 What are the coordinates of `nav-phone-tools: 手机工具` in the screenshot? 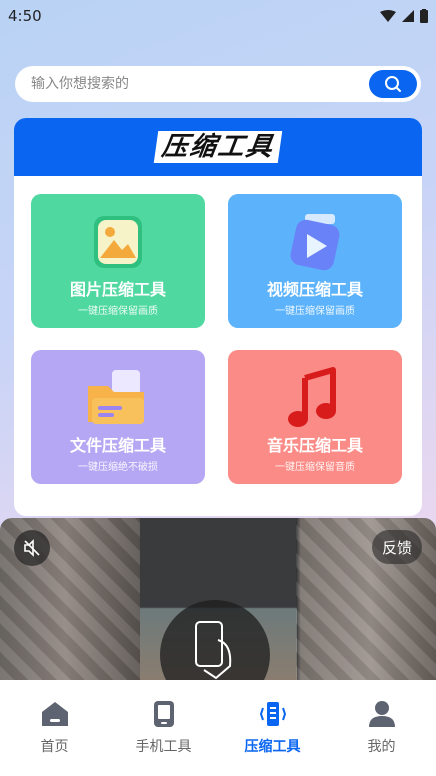 It's located at (164, 728).